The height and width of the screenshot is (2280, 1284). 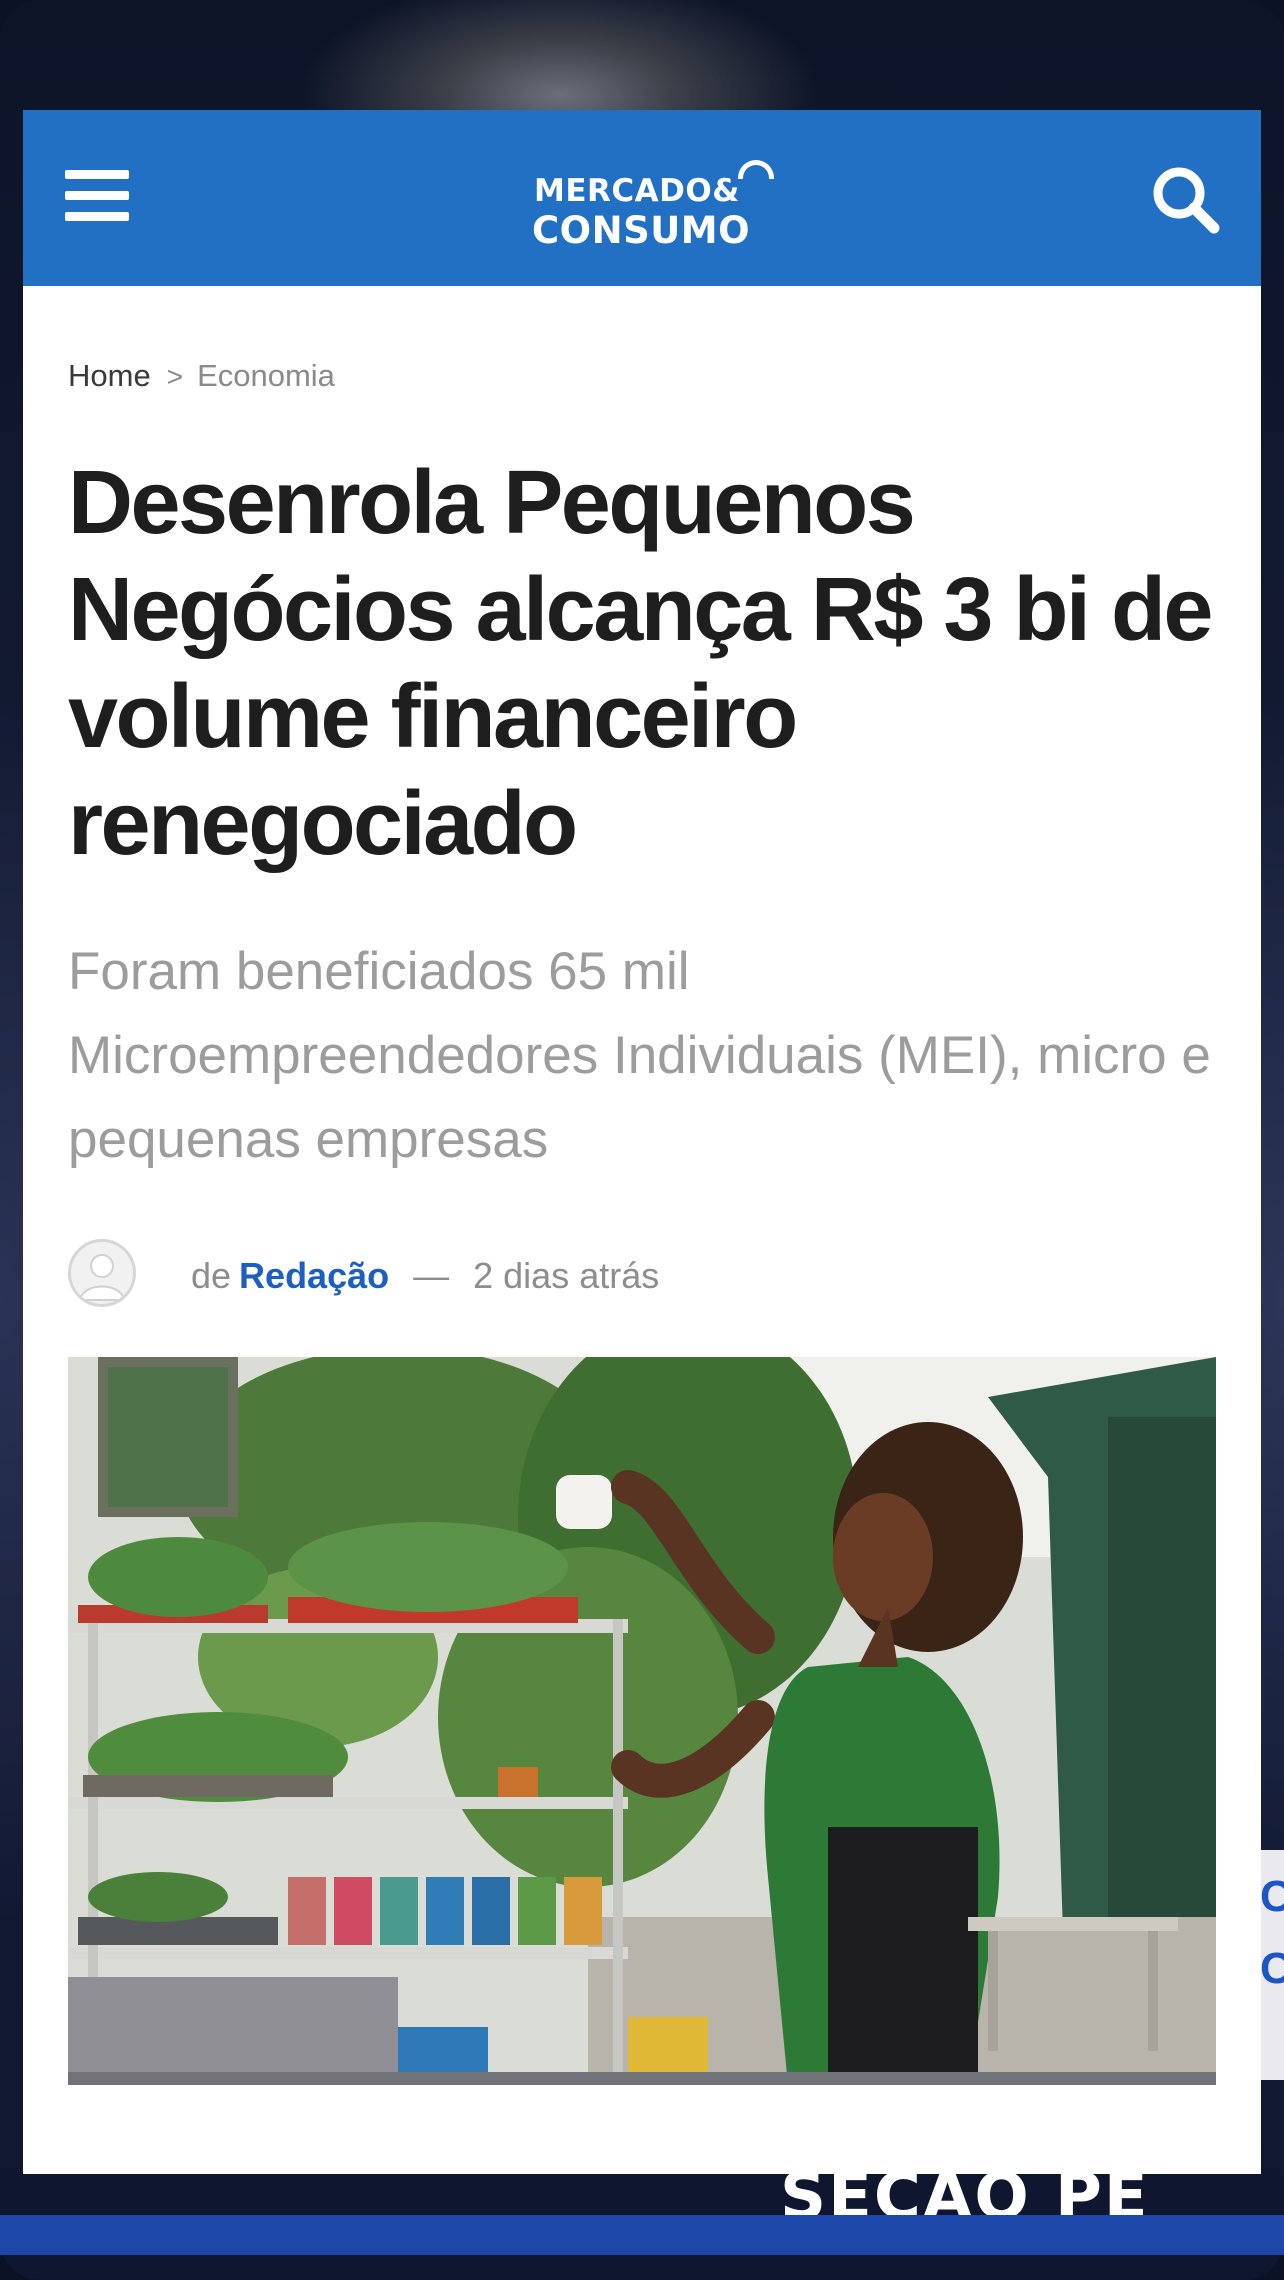 I want to click on article-byline: de Redação — 2 dias atrás, so click(x=618, y=1275).